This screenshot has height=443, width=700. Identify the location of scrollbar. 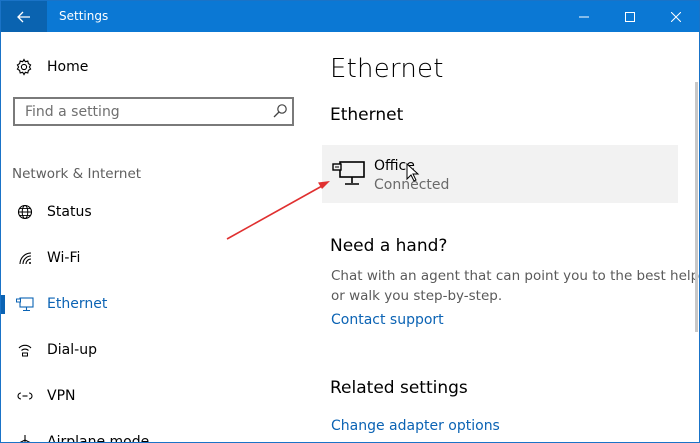
(696, 207).